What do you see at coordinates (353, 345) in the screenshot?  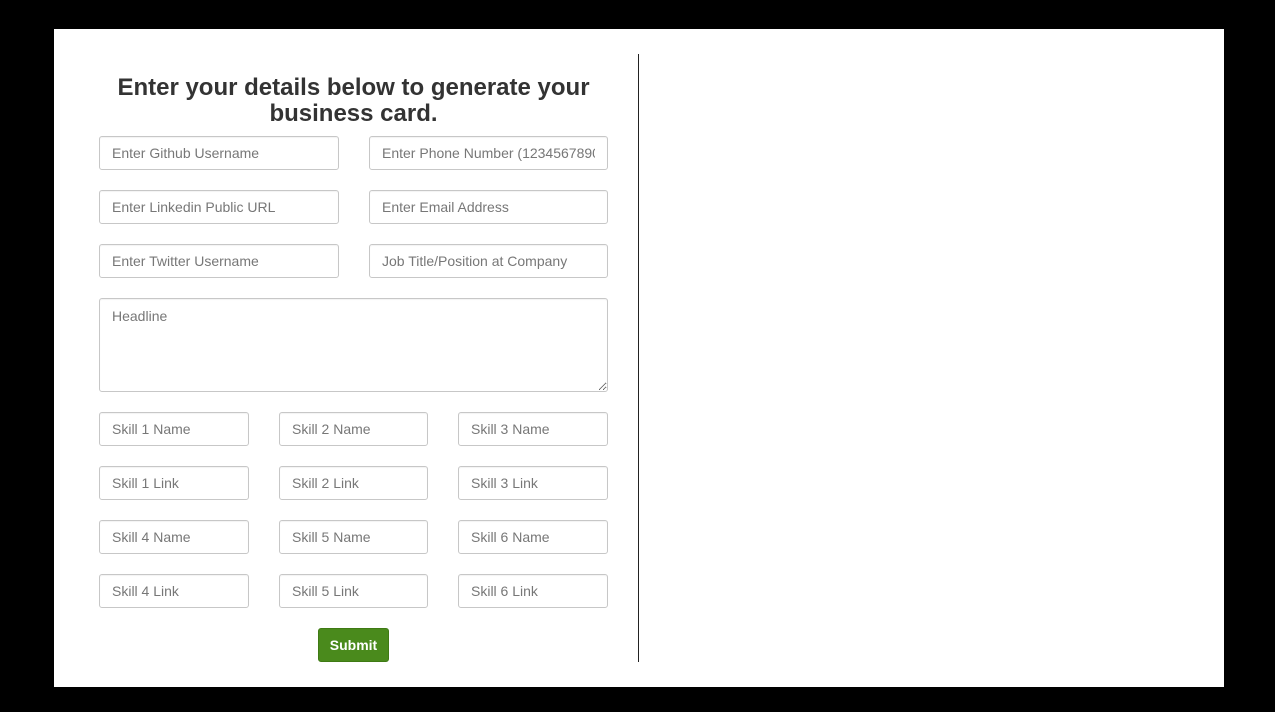 I see `headline-textarea` at bounding box center [353, 345].